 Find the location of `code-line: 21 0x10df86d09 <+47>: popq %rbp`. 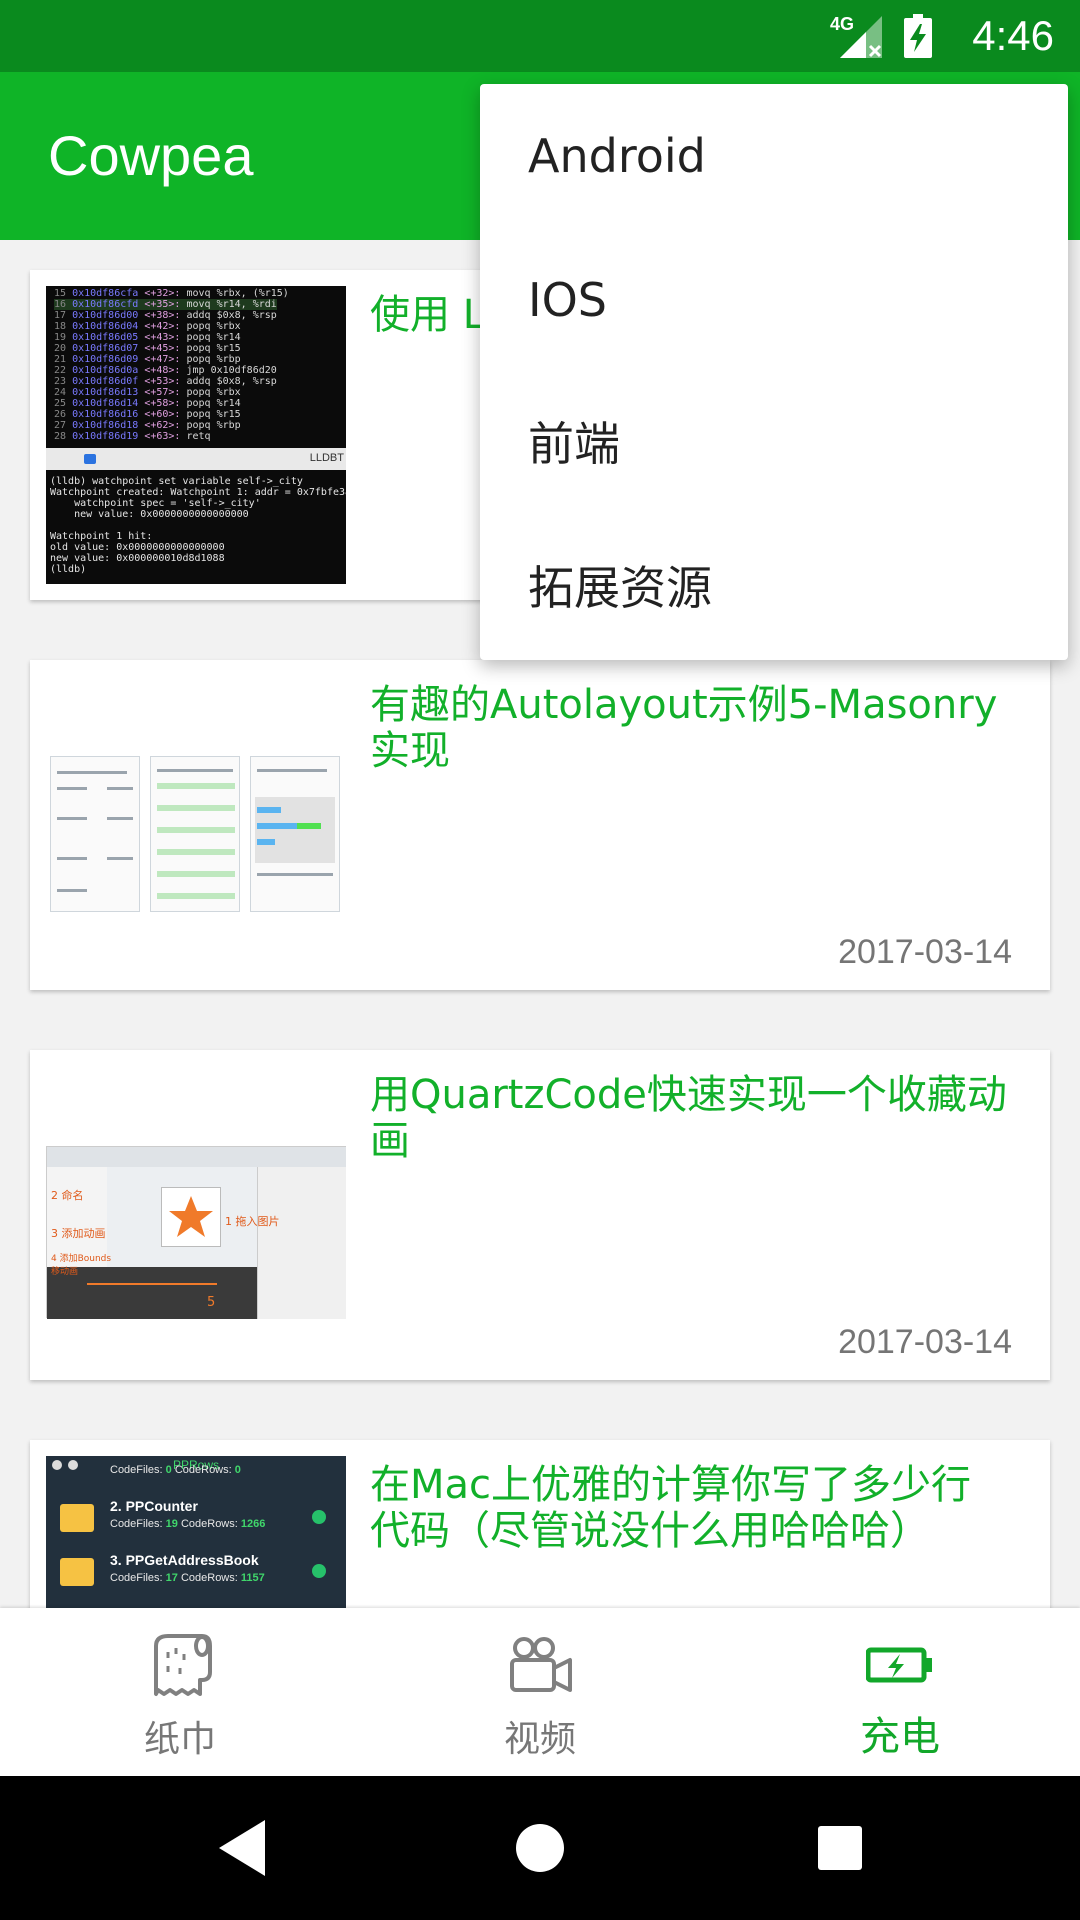

code-line: 21 0x10df86d09 <+47>: popq %rbp is located at coordinates (147, 359).